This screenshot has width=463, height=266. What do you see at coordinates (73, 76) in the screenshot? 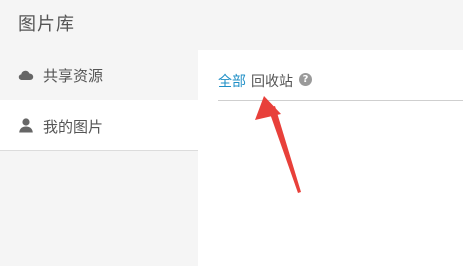
I see `sidebar-item-label: 共享资源` at bounding box center [73, 76].